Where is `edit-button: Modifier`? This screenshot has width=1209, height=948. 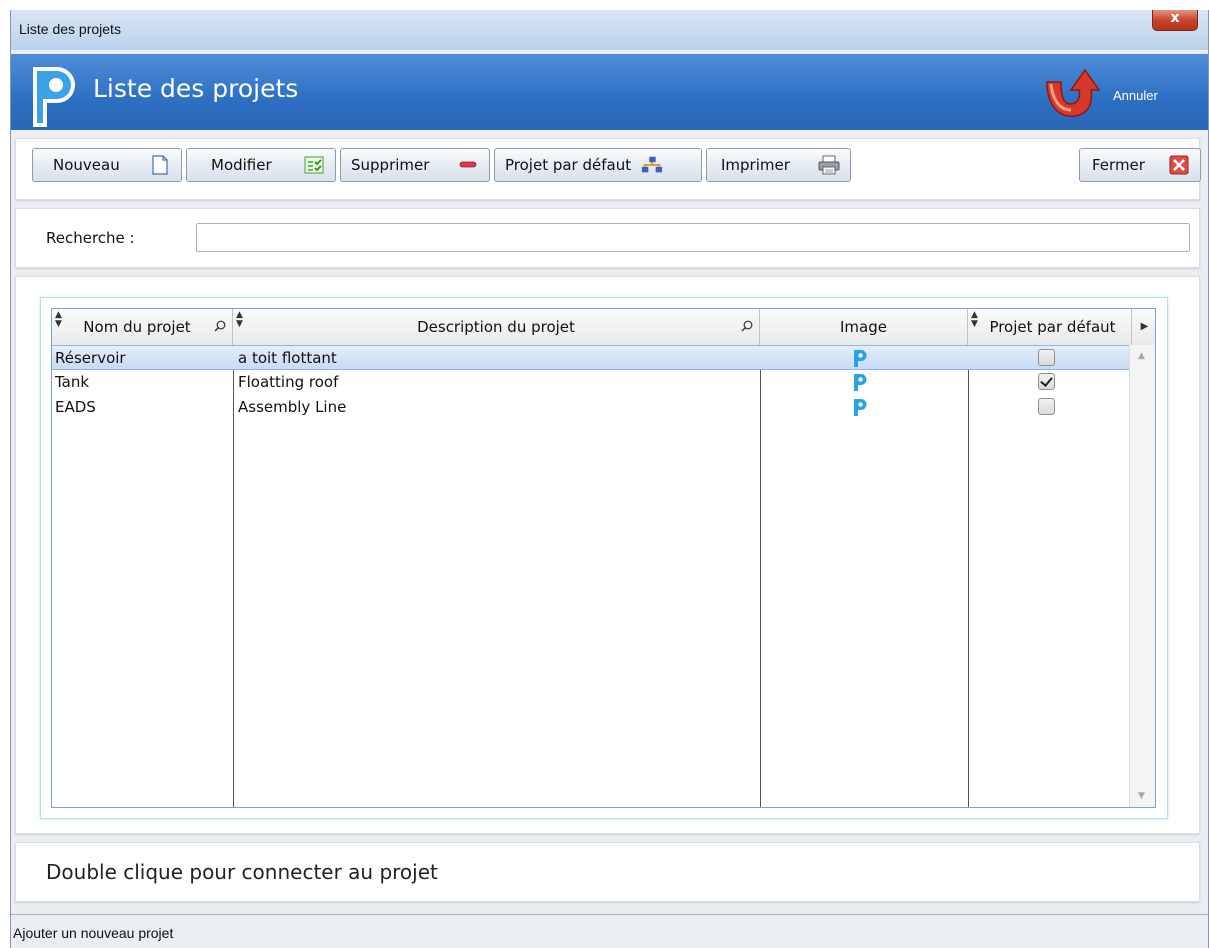 edit-button: Modifier is located at coordinates (261, 165).